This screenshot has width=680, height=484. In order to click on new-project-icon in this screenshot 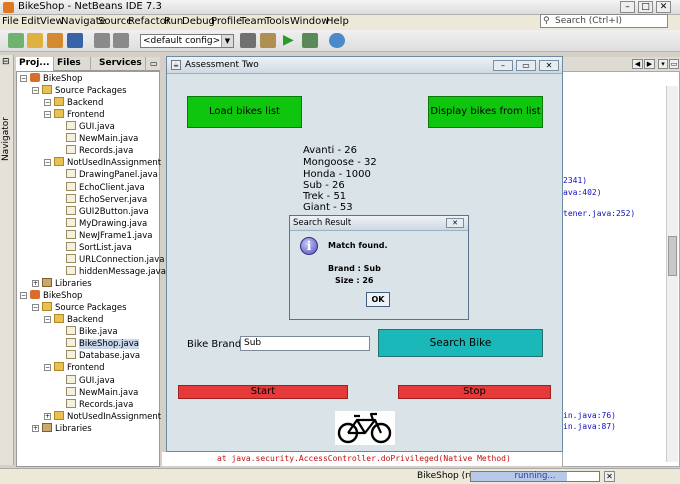, I will do `click(35, 40)`.